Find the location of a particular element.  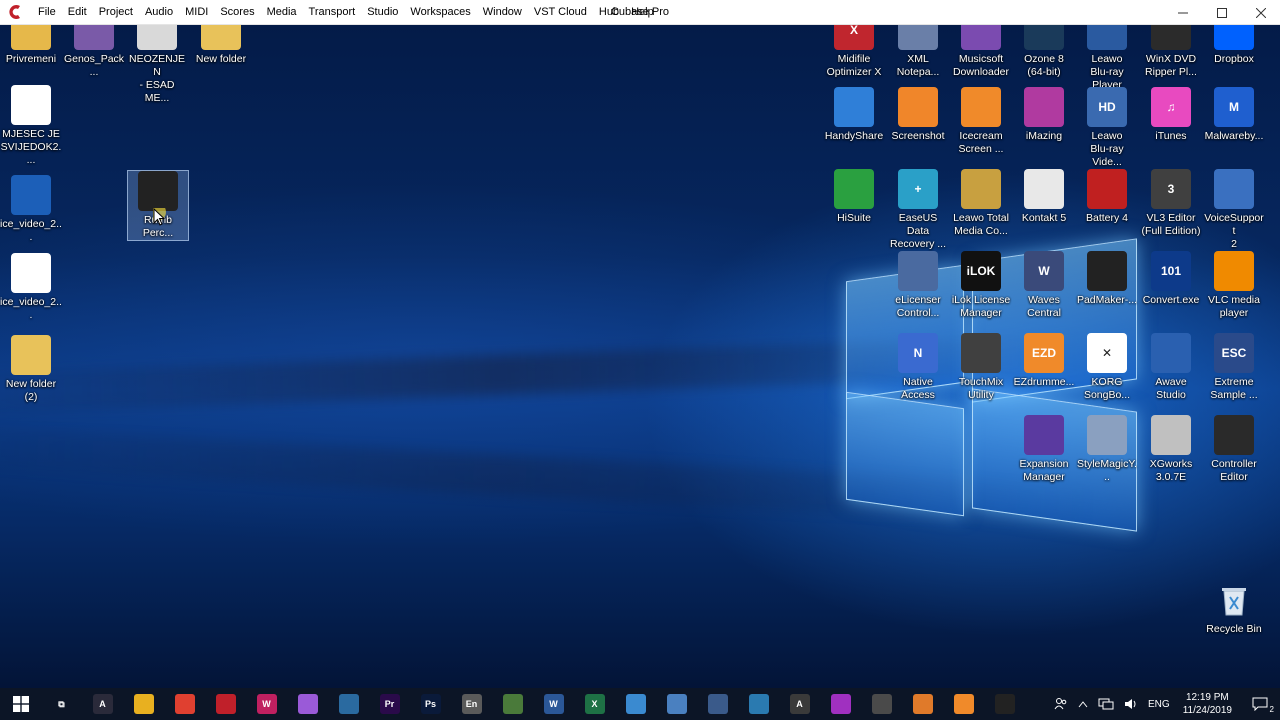

desktop-icon-vlc-media-player: VLC media player is located at coordinates (1234, 285).